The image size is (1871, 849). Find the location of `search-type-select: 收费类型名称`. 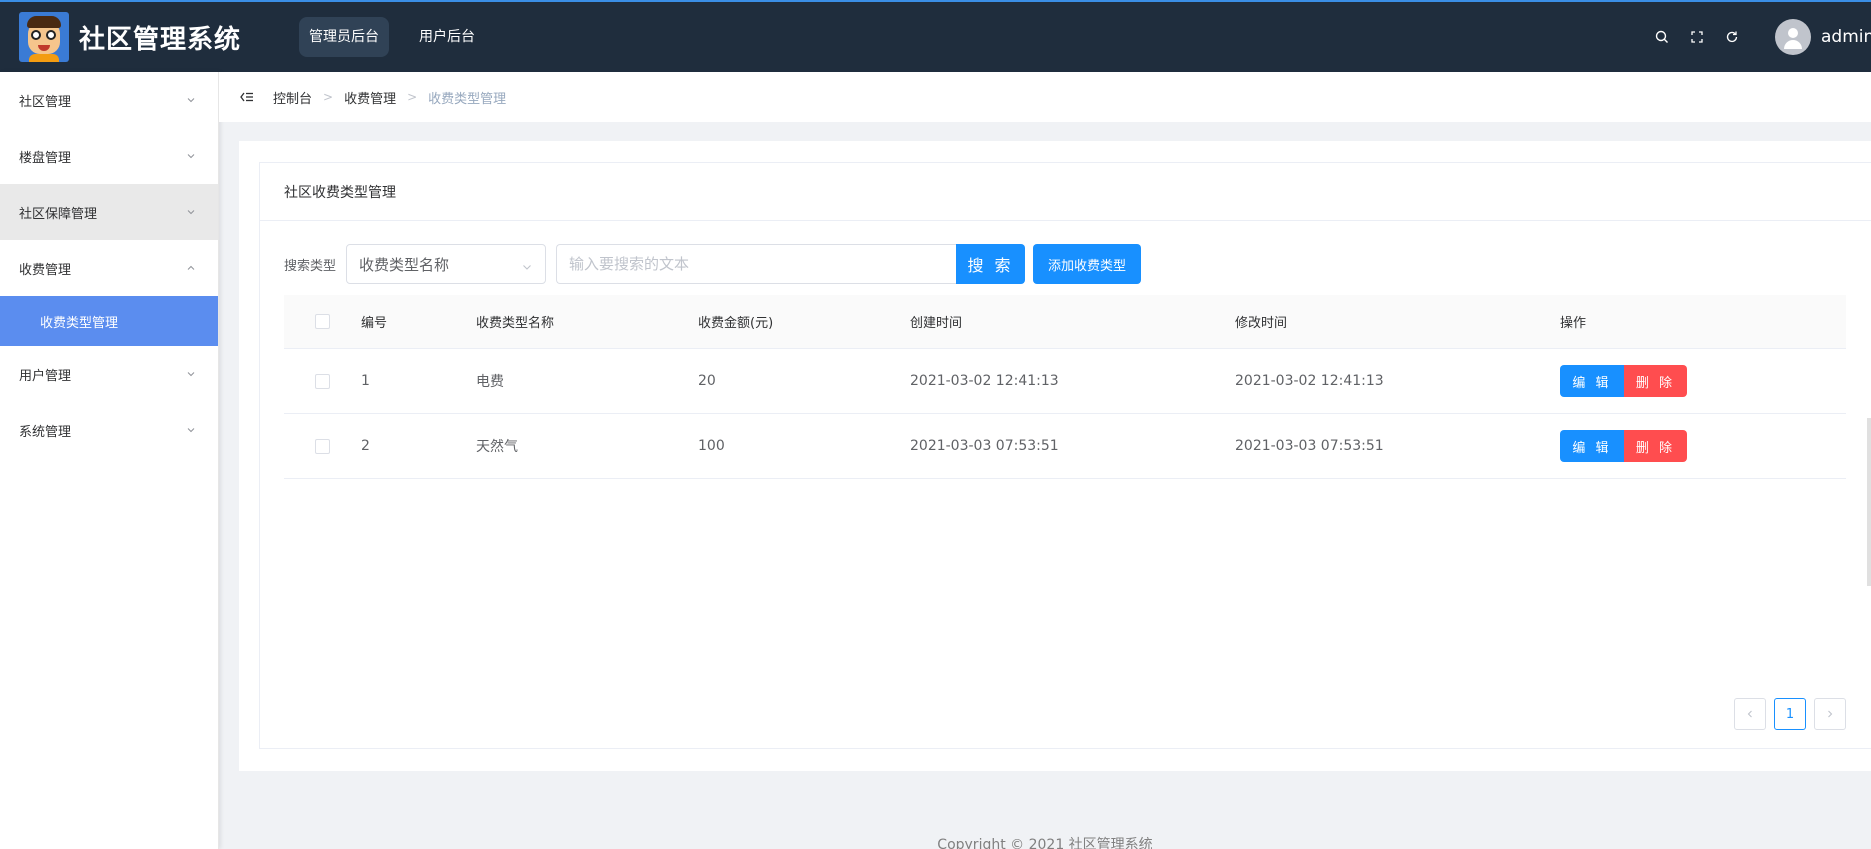

search-type-select: 收费类型名称 is located at coordinates (446, 264).